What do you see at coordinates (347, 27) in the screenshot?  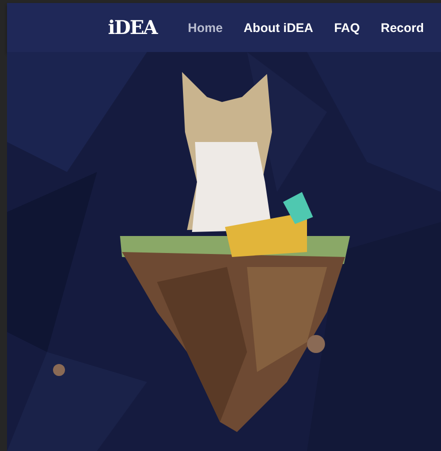 I see `nav-link: FAQ` at bounding box center [347, 27].